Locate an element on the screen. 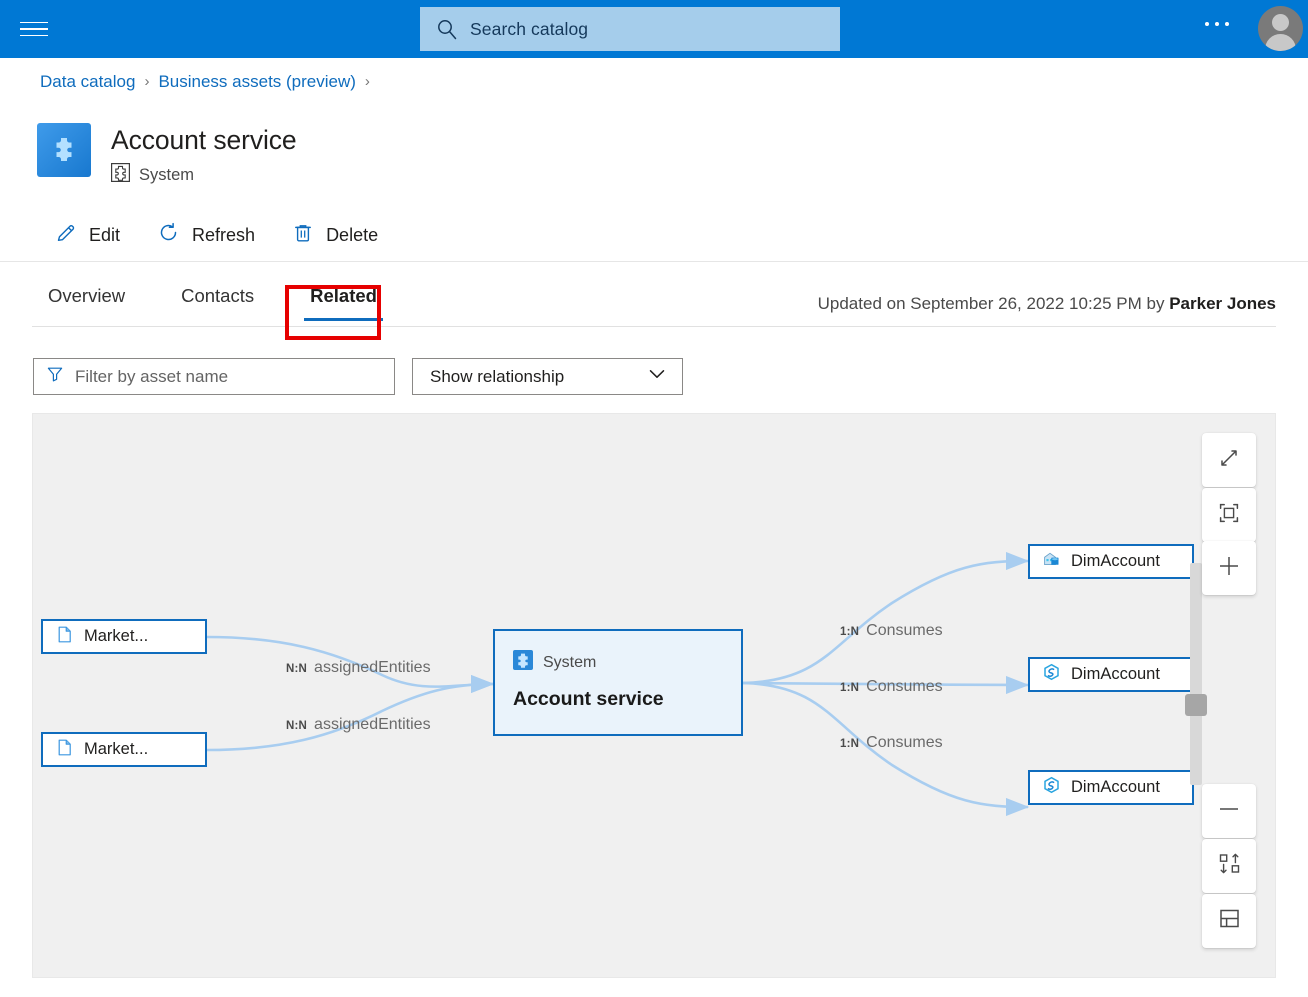  minus-icon is located at coordinates (1229, 811).